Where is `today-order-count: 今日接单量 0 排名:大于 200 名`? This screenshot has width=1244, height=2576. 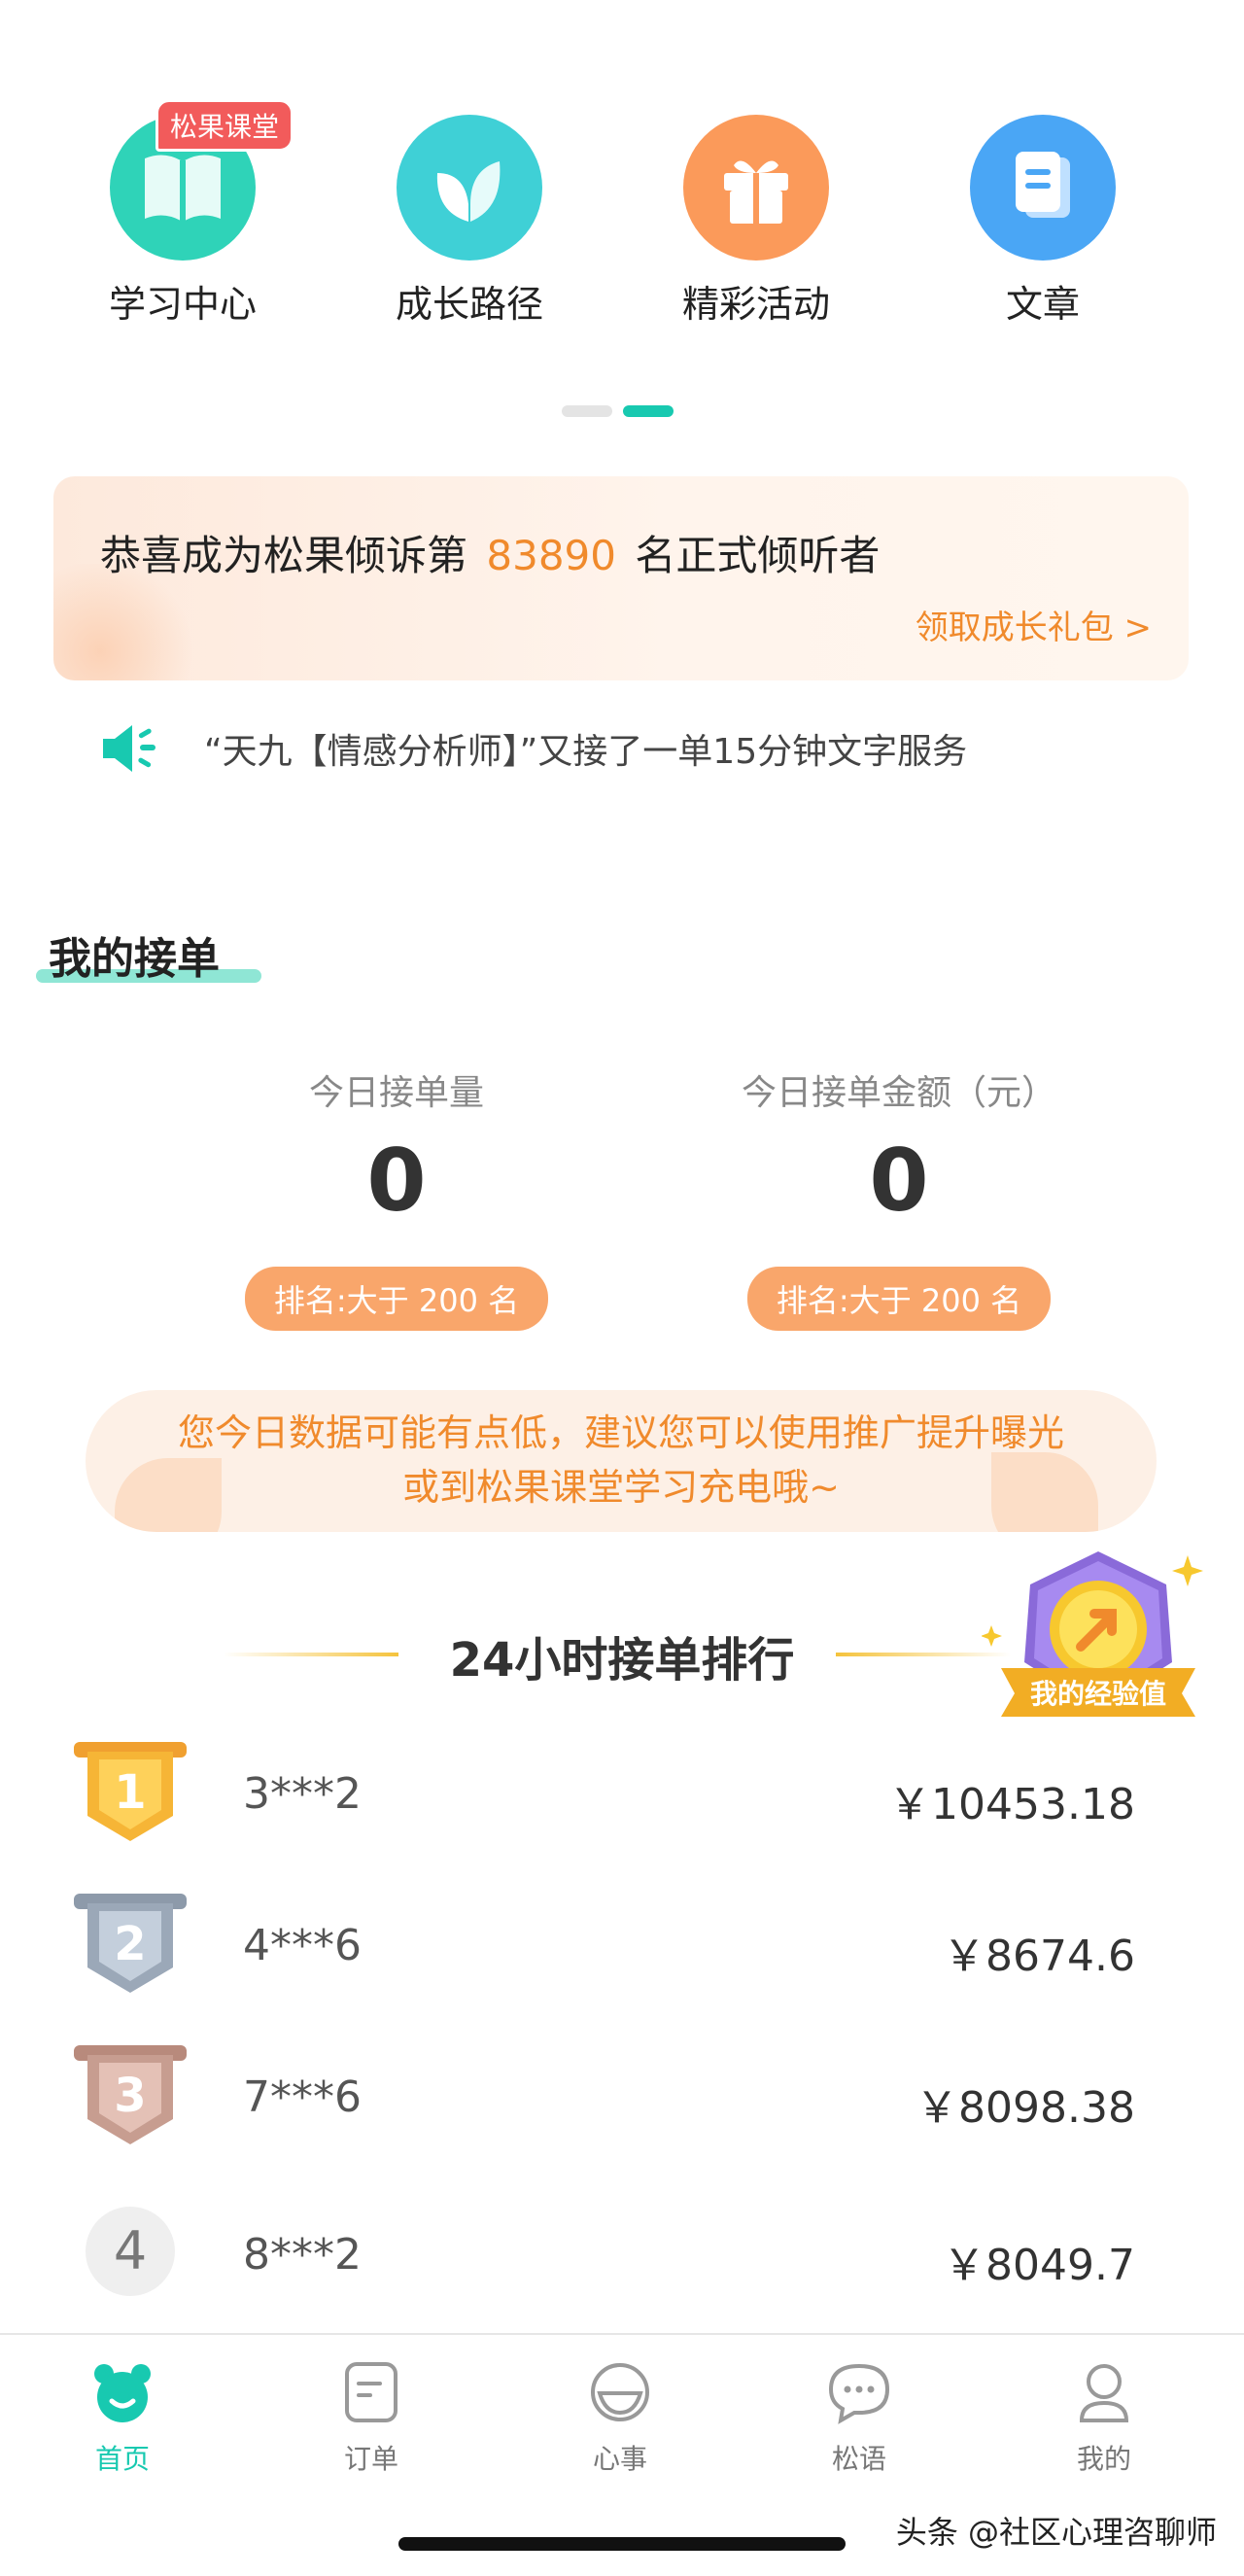 today-order-count: 今日接单量 0 排名:大于 200 名 is located at coordinates (396, 1197).